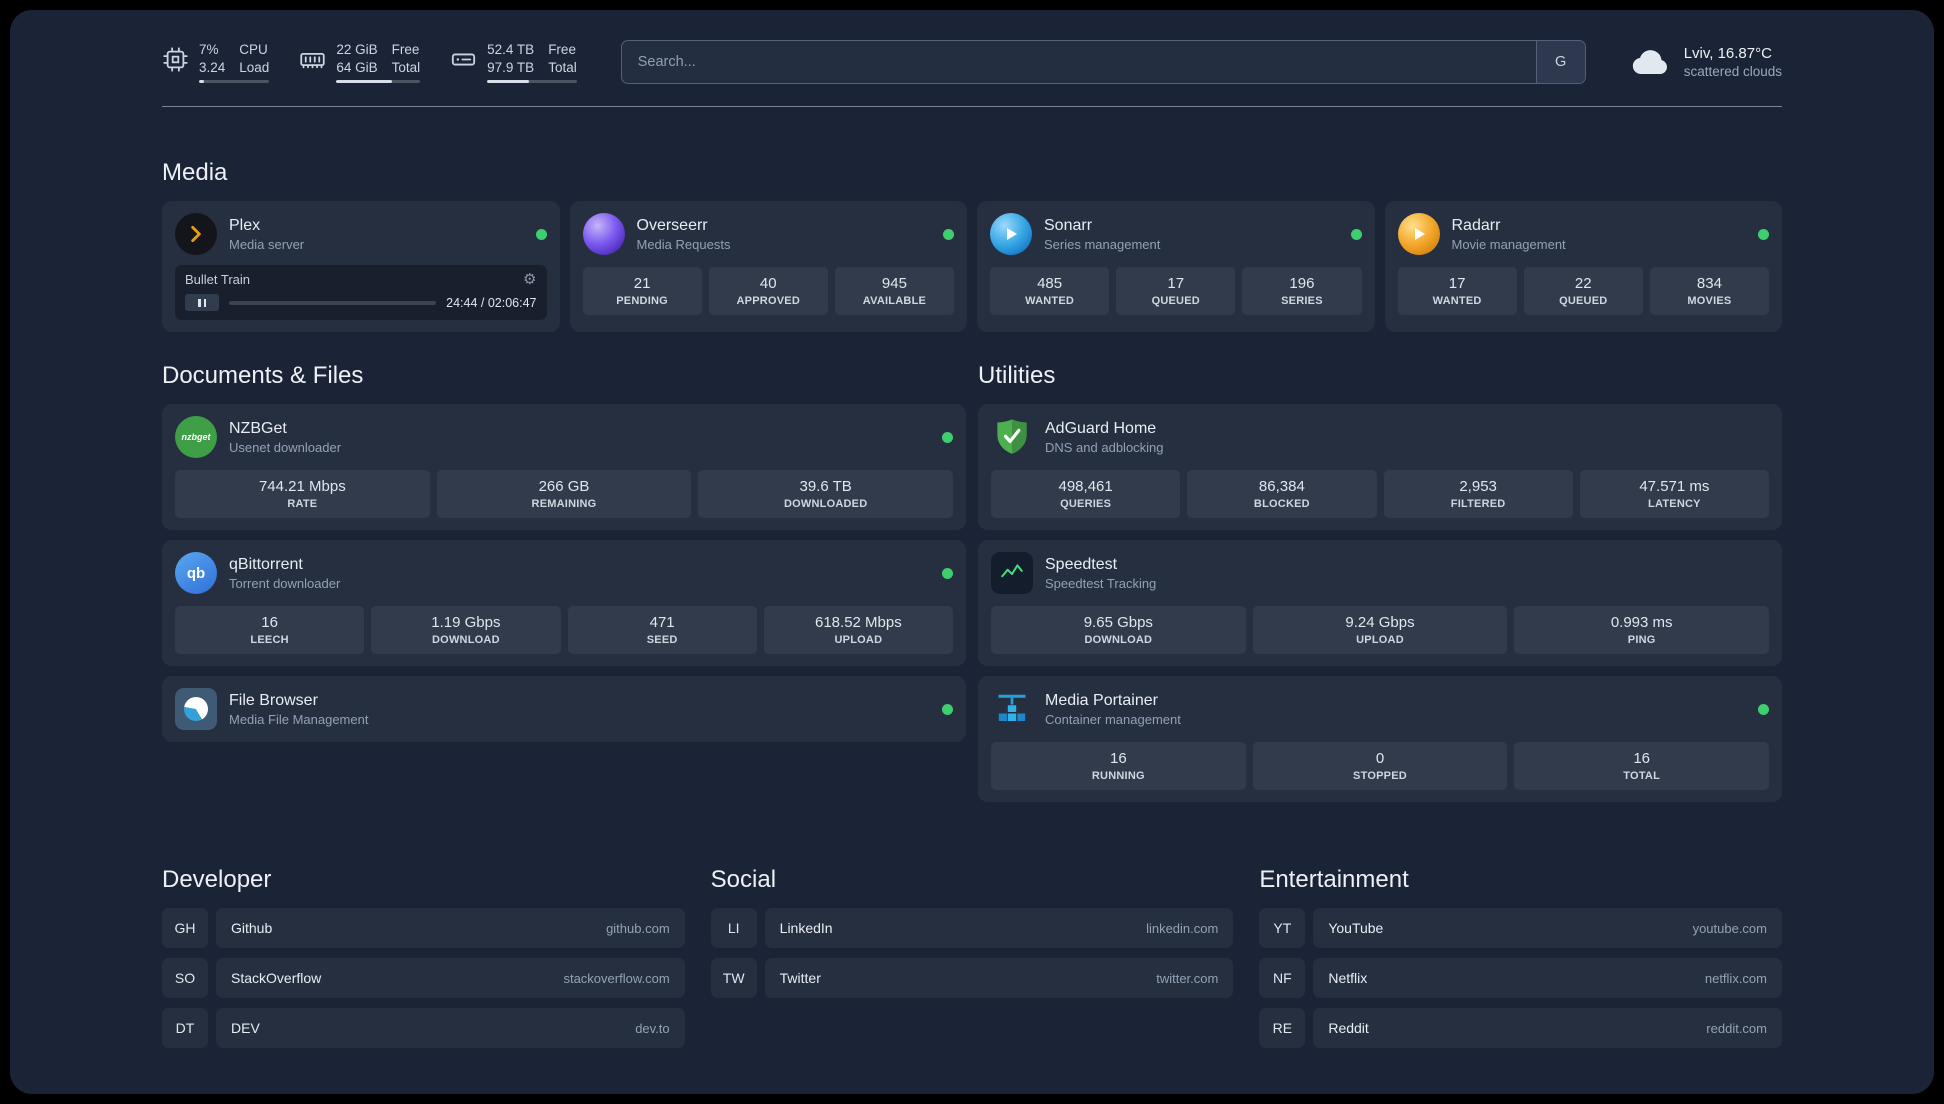 The height and width of the screenshot is (1104, 1944). I want to click on service-subtitle: Media File Management, so click(299, 719).